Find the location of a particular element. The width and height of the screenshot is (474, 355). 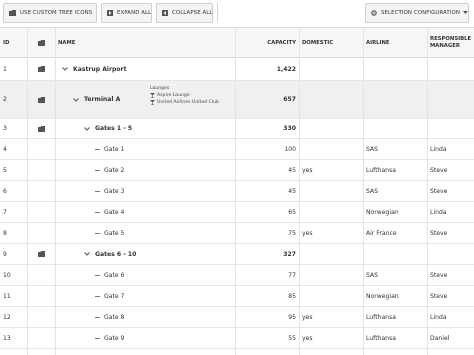

use-custom-tree-icons-button: USE CUSTOM TREE ICONS is located at coordinates (50, 13).